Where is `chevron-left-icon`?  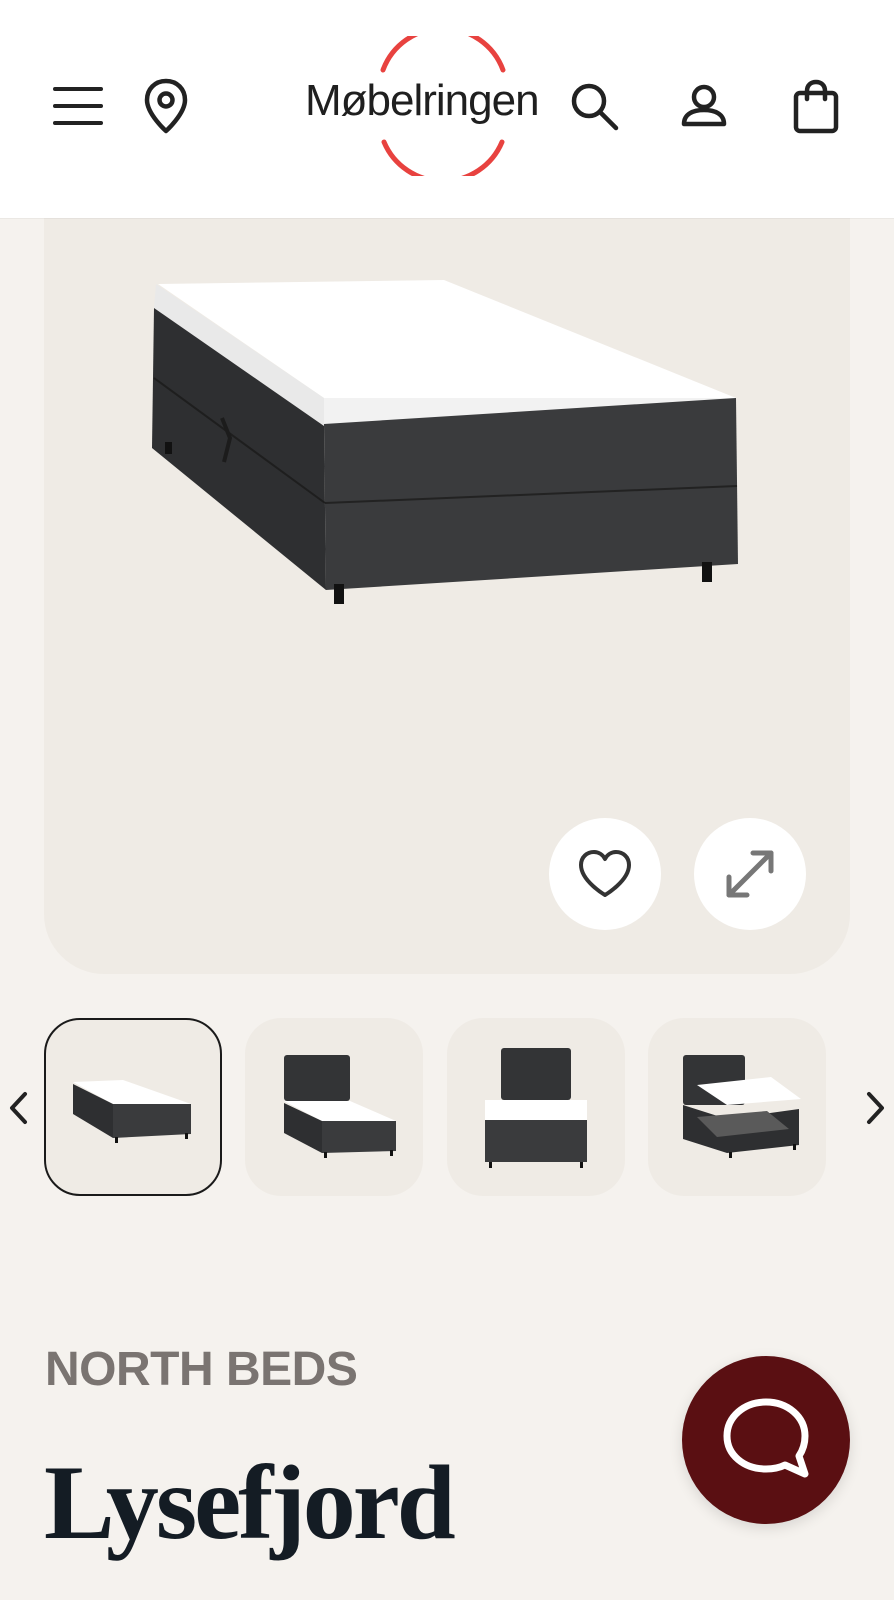
chevron-left-icon is located at coordinates (18, 1108).